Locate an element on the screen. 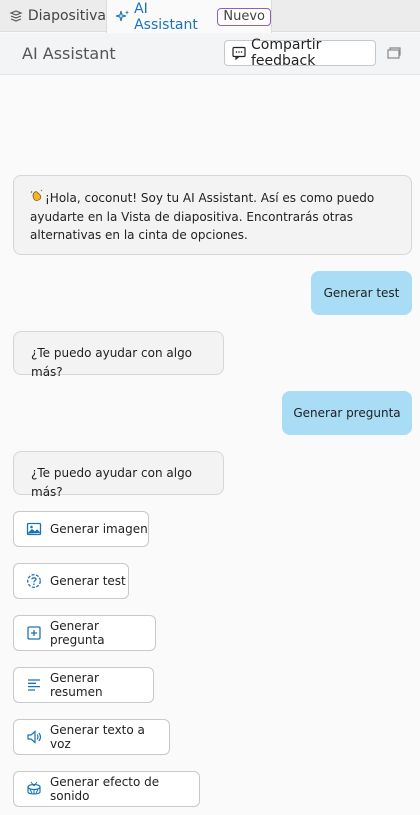  restore-window-icon is located at coordinates (394, 53).